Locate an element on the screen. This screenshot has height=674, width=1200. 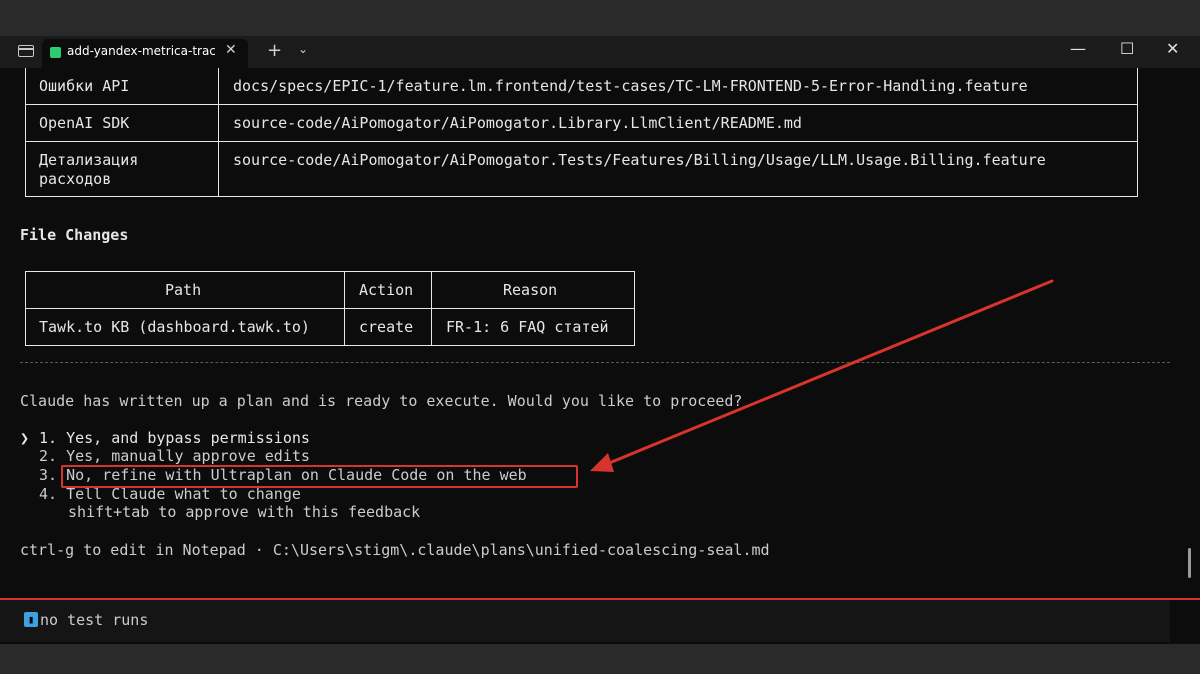
status-bar is located at coordinates (585, 621).